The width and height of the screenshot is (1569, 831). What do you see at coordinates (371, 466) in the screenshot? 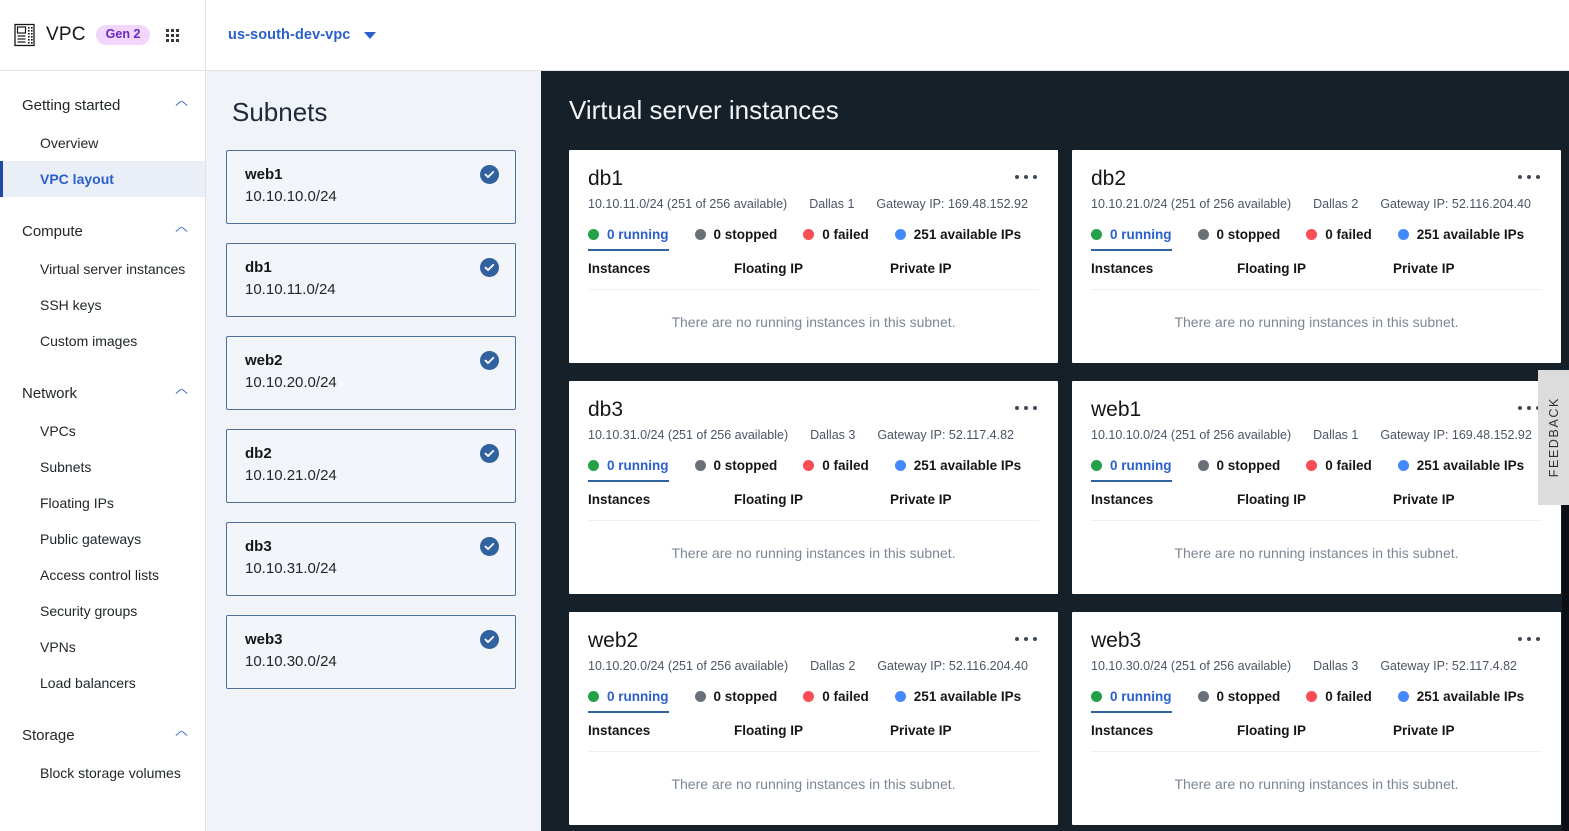
I see `subnet-card: db2 10.10.21.0/24` at bounding box center [371, 466].